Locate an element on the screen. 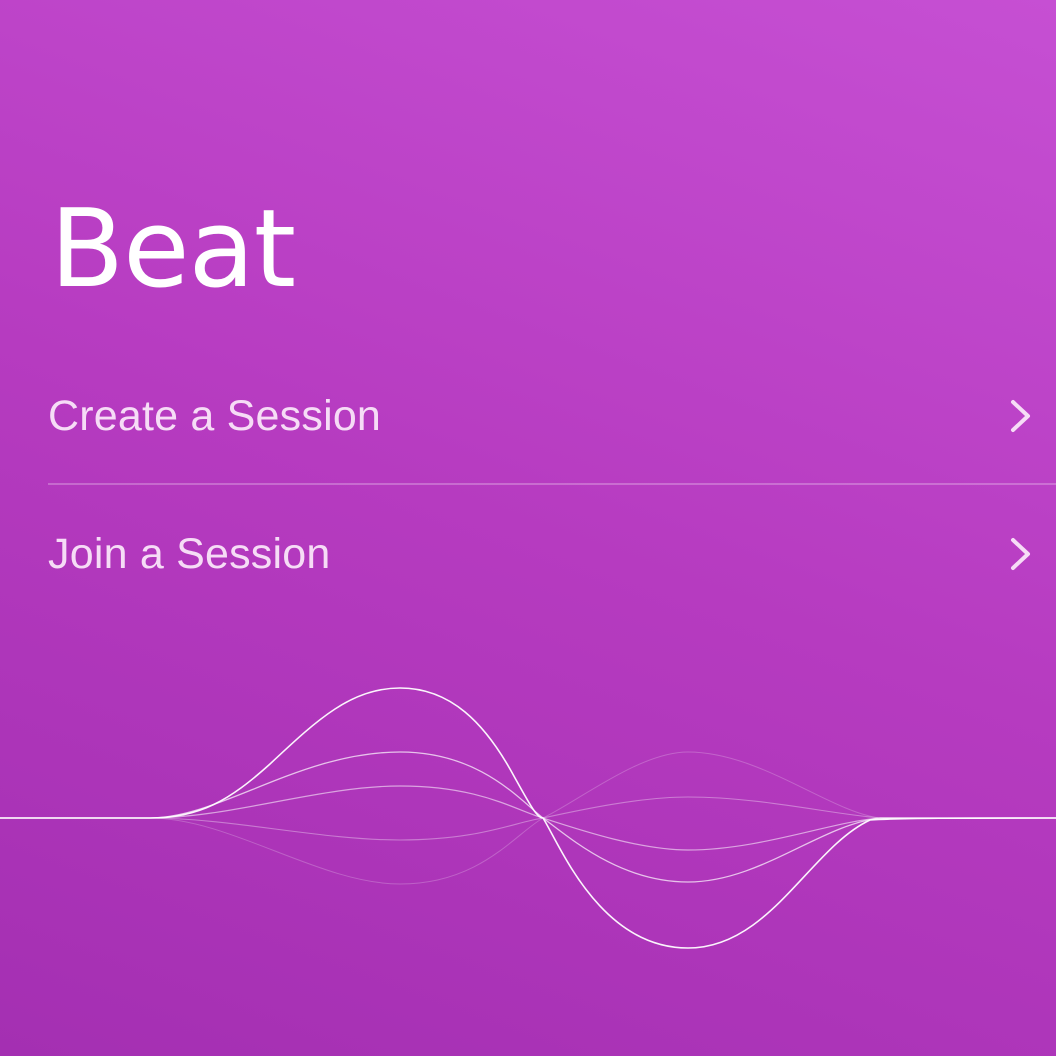 Image resolution: width=1056 pixels, height=1056 pixels. create-session-label: Create a Session is located at coordinates (215, 415).